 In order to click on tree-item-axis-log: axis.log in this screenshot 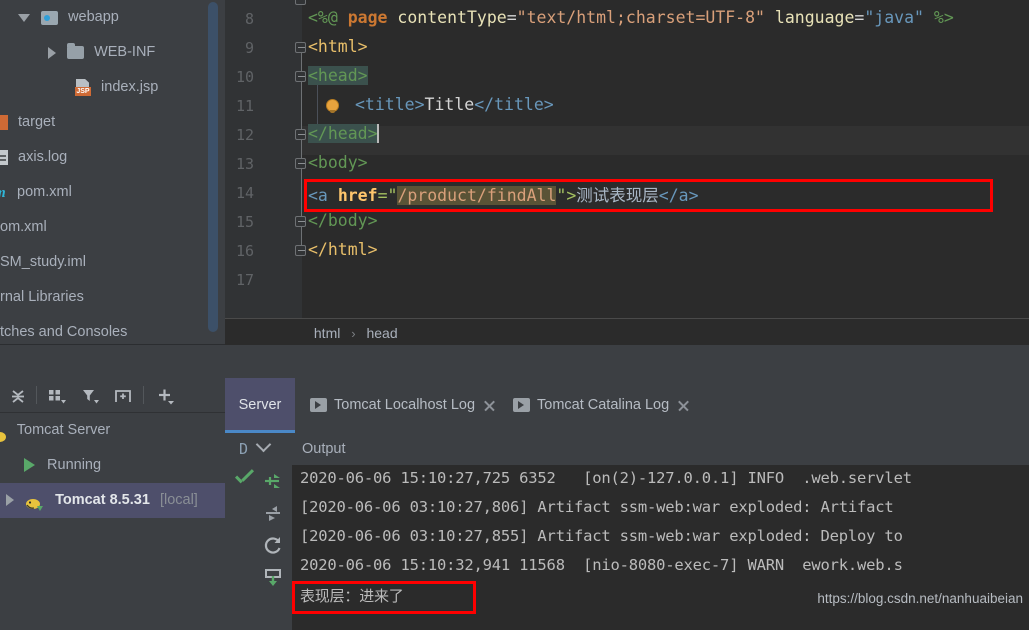, I will do `click(112, 157)`.